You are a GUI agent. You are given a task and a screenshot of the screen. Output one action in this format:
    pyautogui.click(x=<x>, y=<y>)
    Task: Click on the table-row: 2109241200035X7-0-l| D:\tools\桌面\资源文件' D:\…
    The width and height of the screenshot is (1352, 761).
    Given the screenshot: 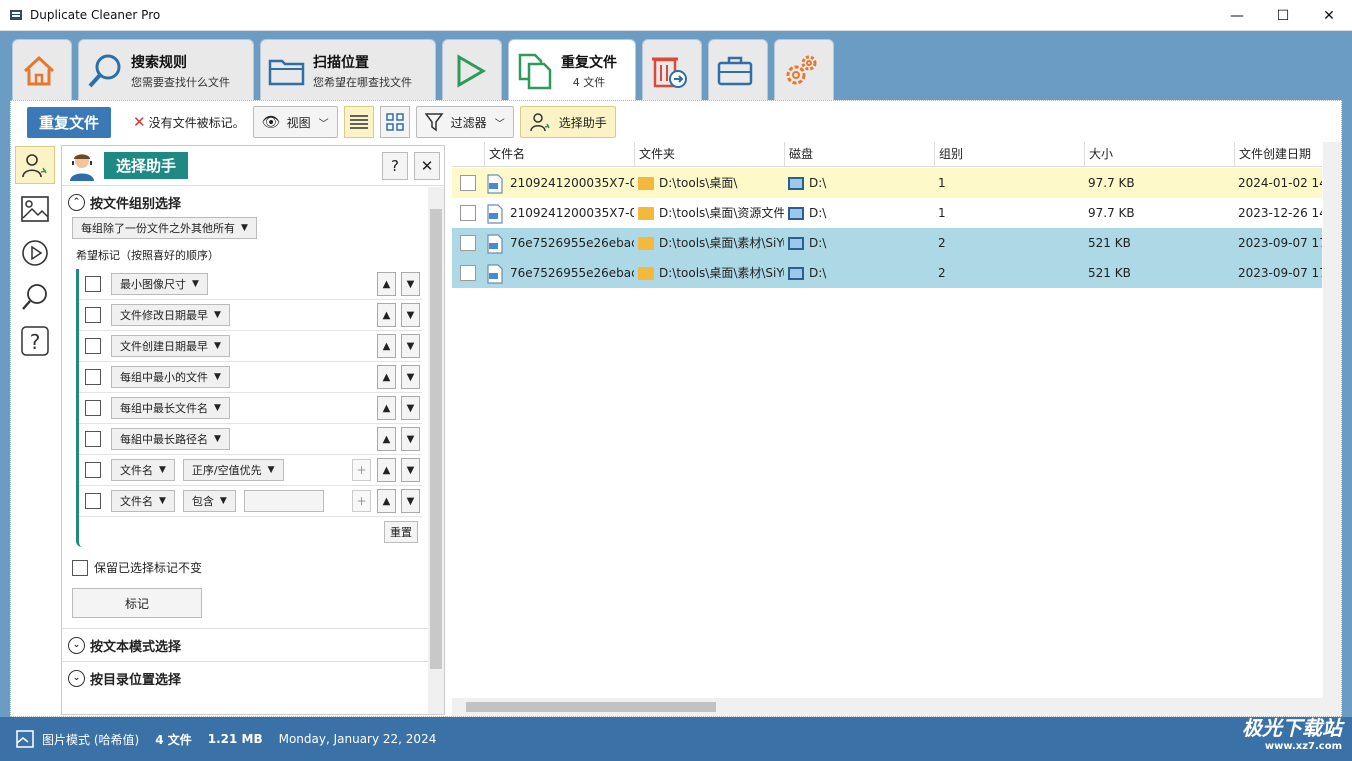 What is the action you would take?
    pyautogui.click(x=887, y=213)
    